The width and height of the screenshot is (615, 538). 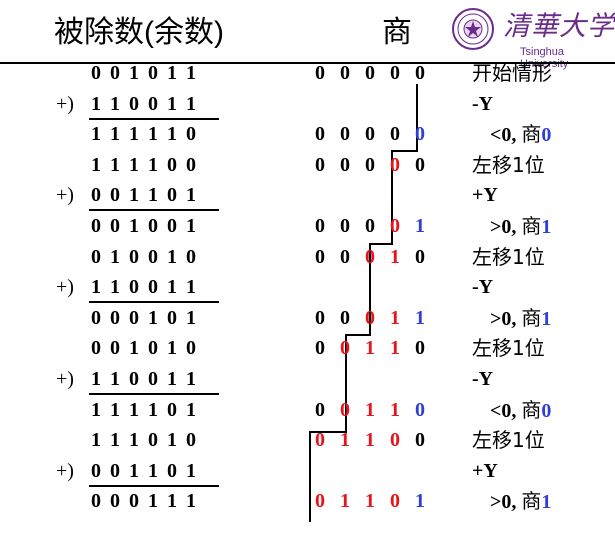 I want to click on step-note-part: +Y, so click(x=485, y=470).